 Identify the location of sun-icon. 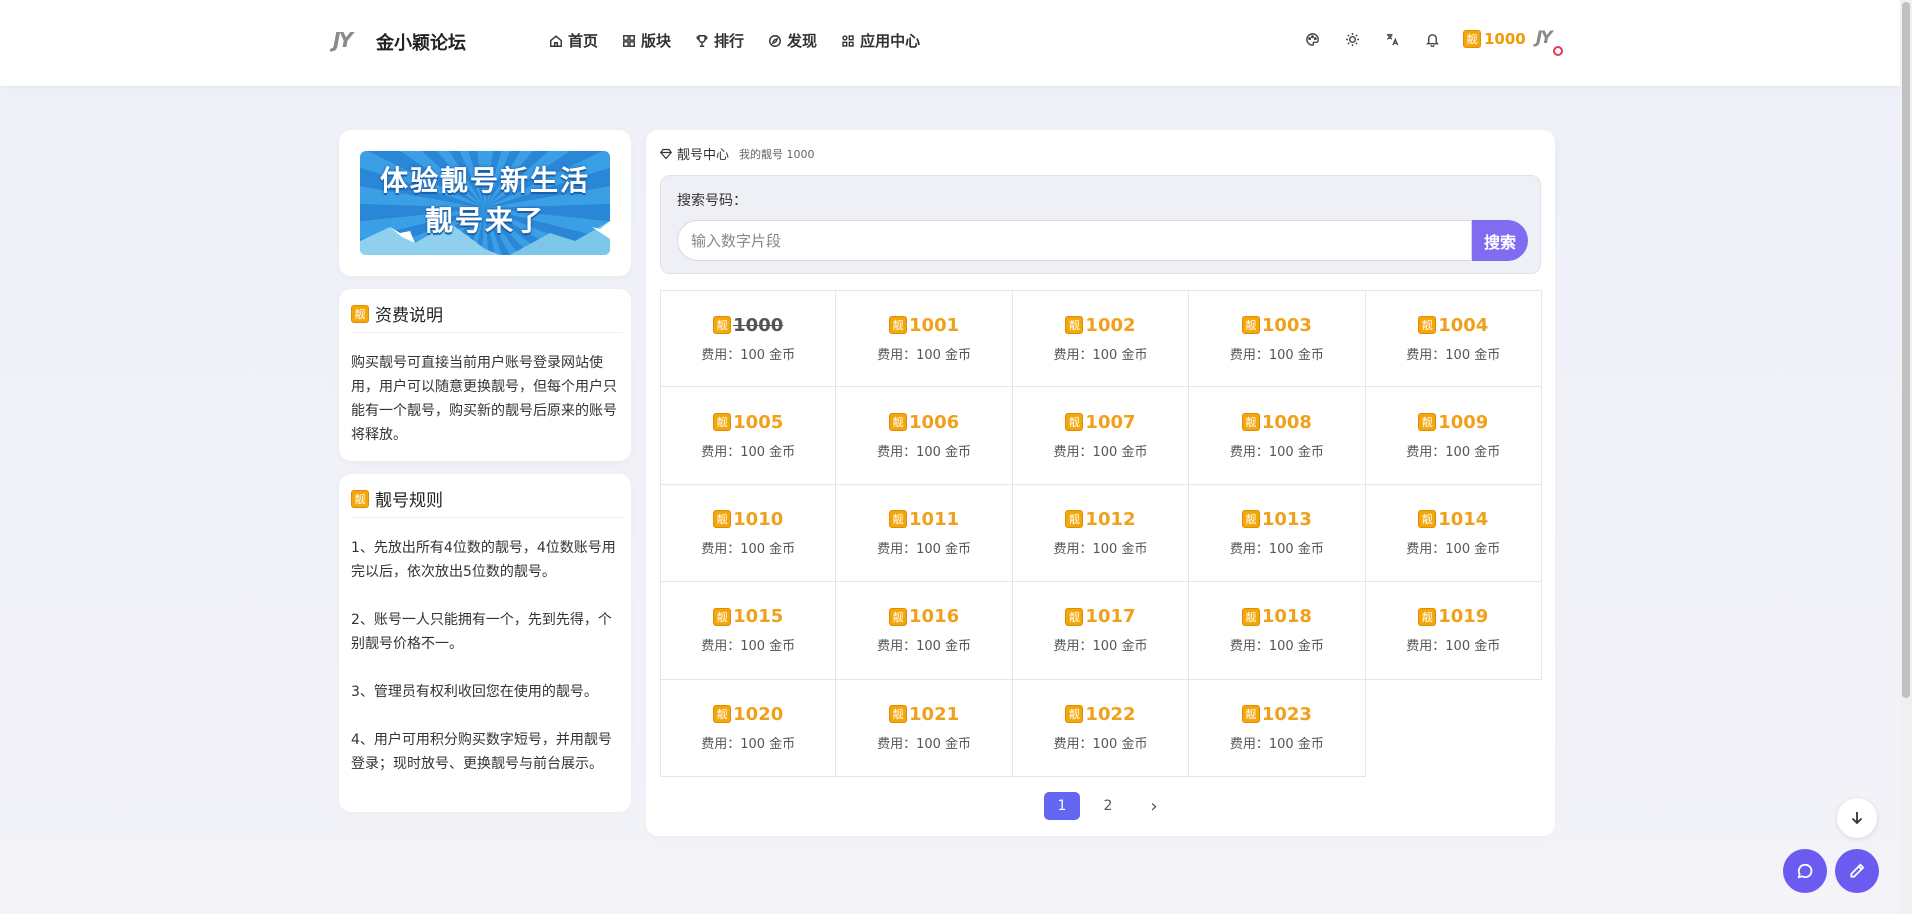
(1352, 39).